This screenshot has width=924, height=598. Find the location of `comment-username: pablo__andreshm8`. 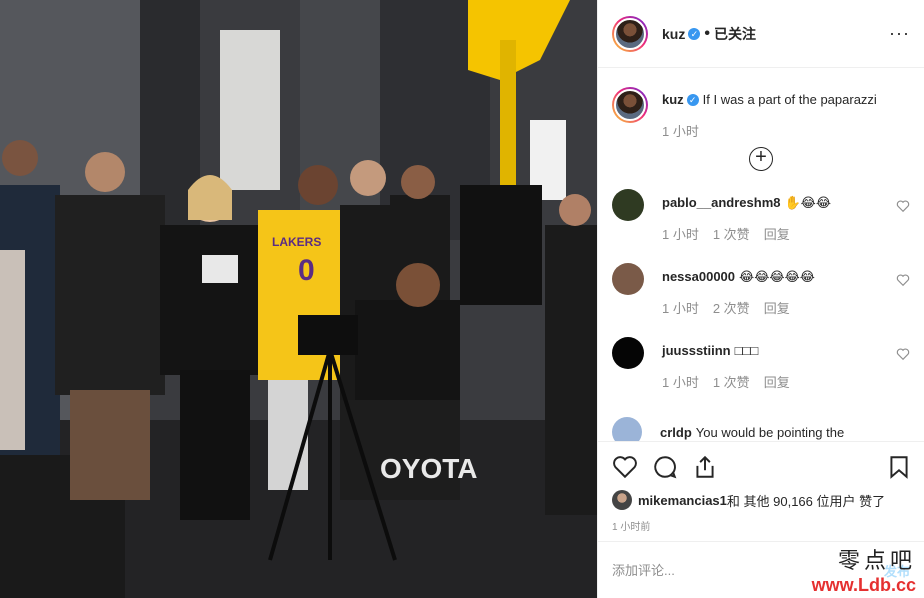

comment-username: pablo__andreshm8 is located at coordinates (721, 202).